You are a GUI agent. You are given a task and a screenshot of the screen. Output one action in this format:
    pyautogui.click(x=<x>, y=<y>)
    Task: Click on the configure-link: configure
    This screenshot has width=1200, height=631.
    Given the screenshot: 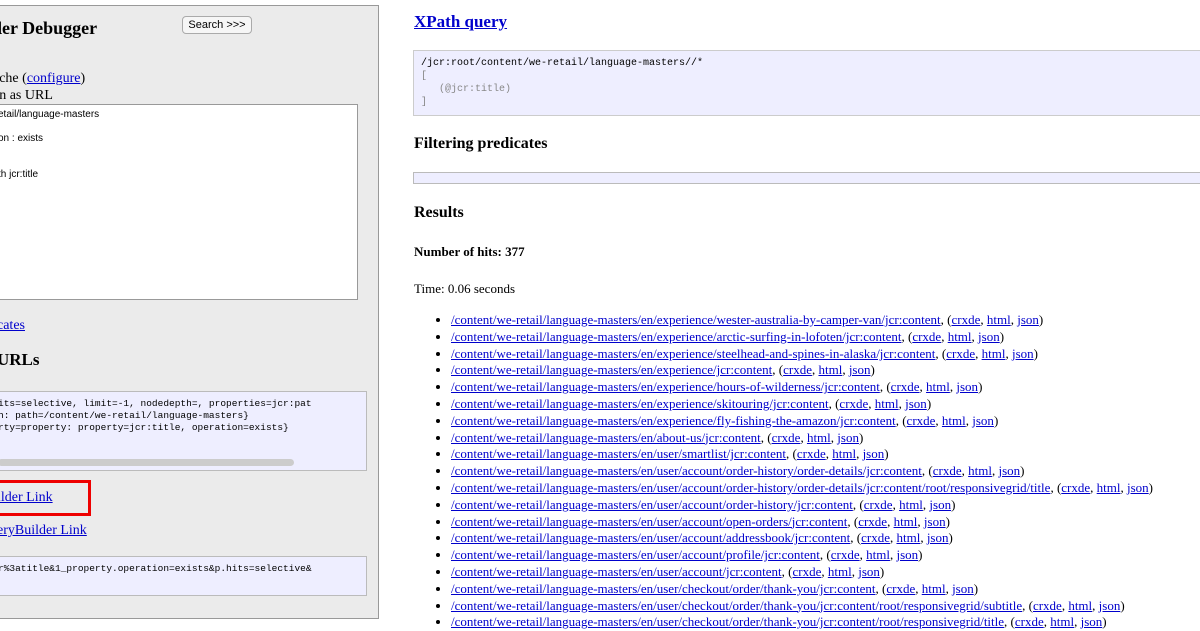 What is the action you would take?
    pyautogui.click(x=54, y=78)
    